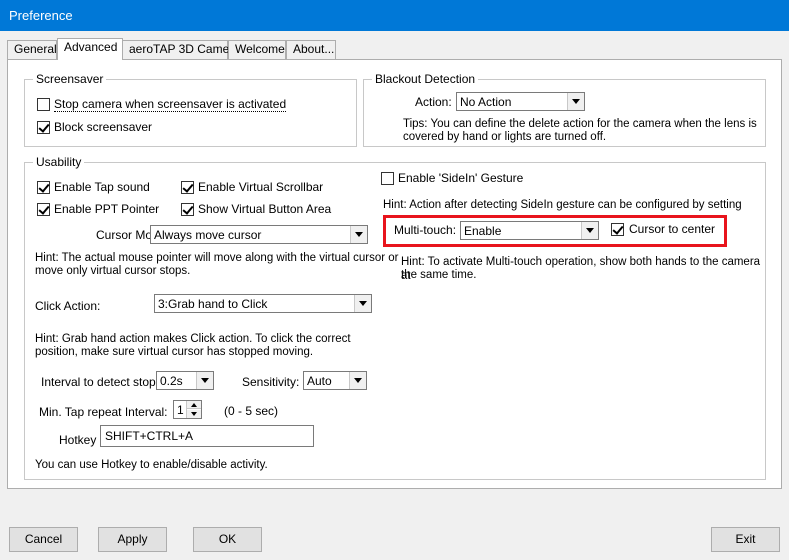  Describe the element at coordinates (319, 381) in the screenshot. I see `sensitivity-value: Auto` at that location.